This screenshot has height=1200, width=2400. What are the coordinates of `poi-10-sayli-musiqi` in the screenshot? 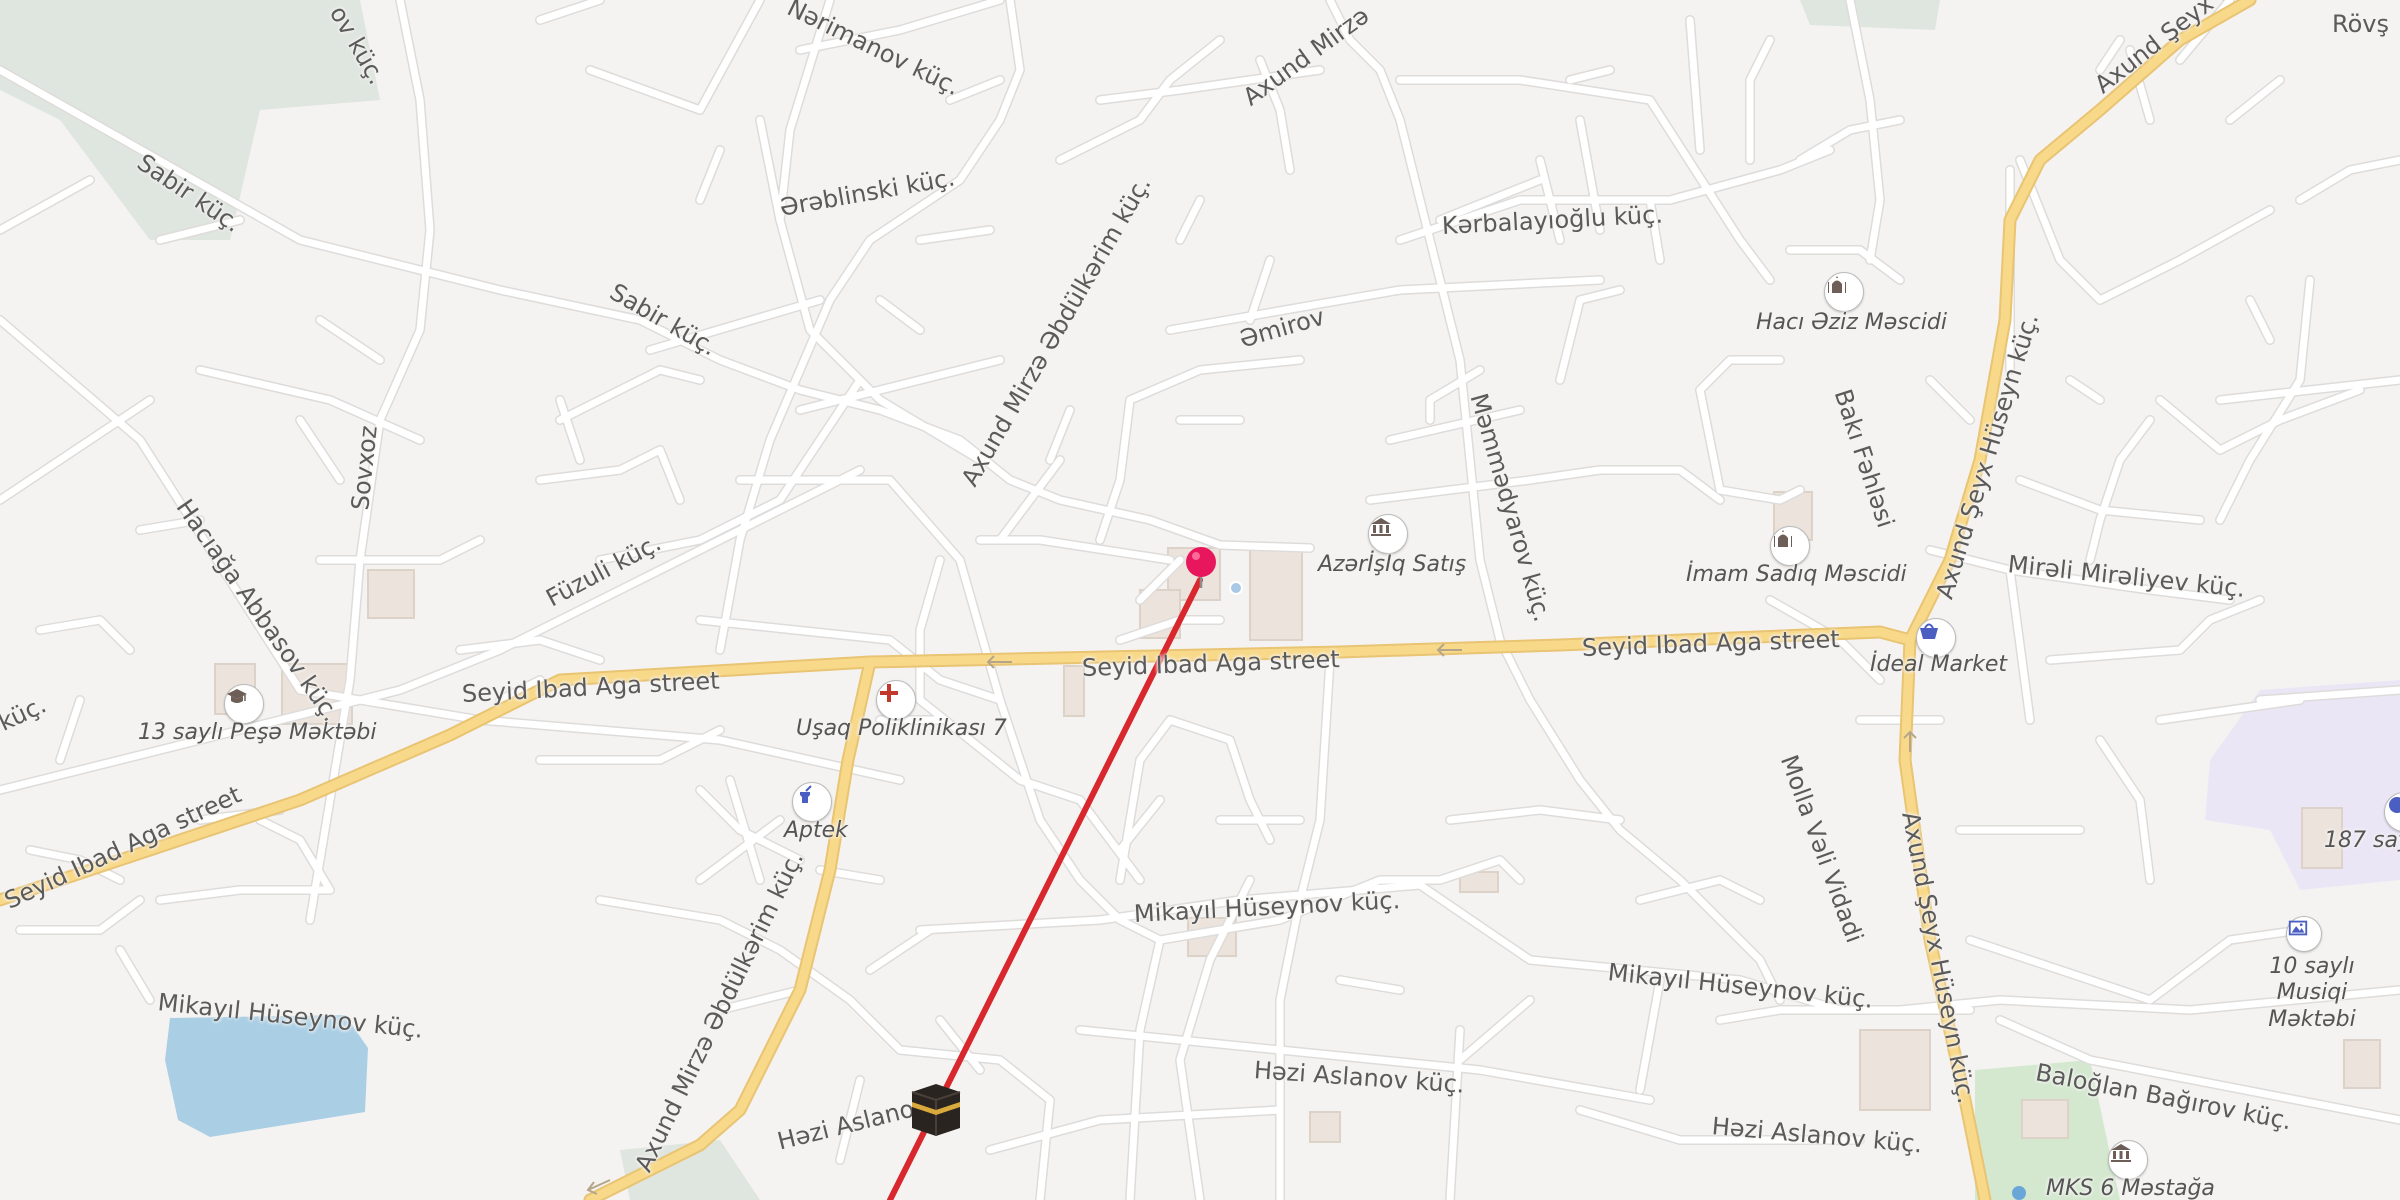 It's located at (2304, 934).